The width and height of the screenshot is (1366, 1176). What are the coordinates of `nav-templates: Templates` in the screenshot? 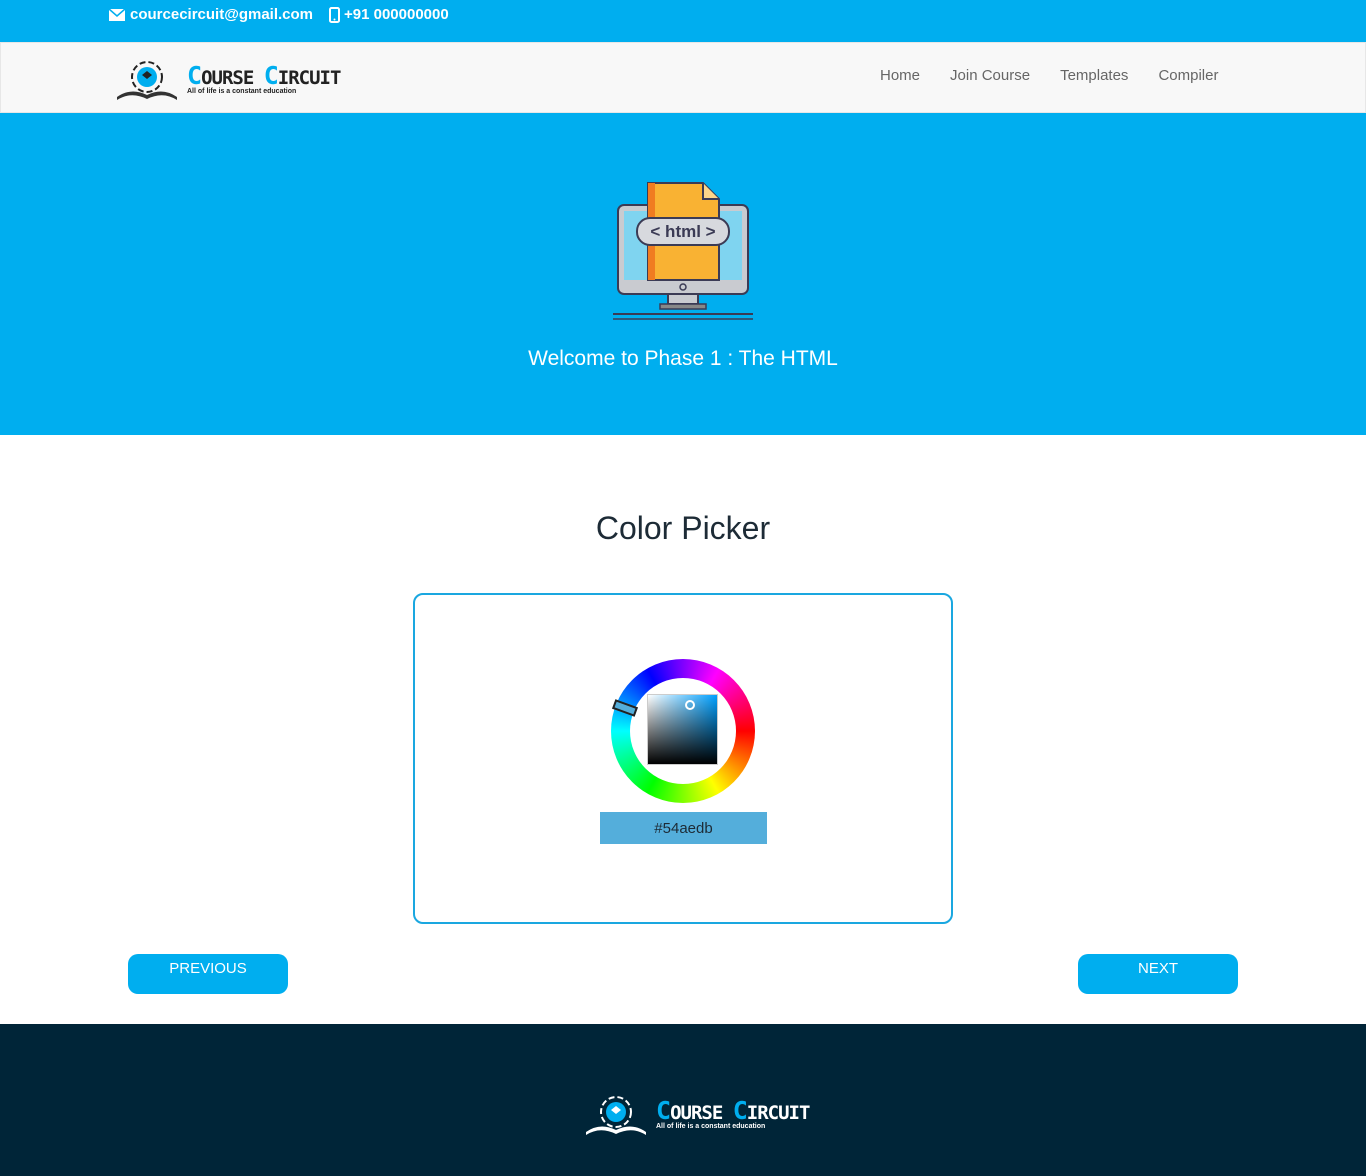 It's located at (1094, 75).